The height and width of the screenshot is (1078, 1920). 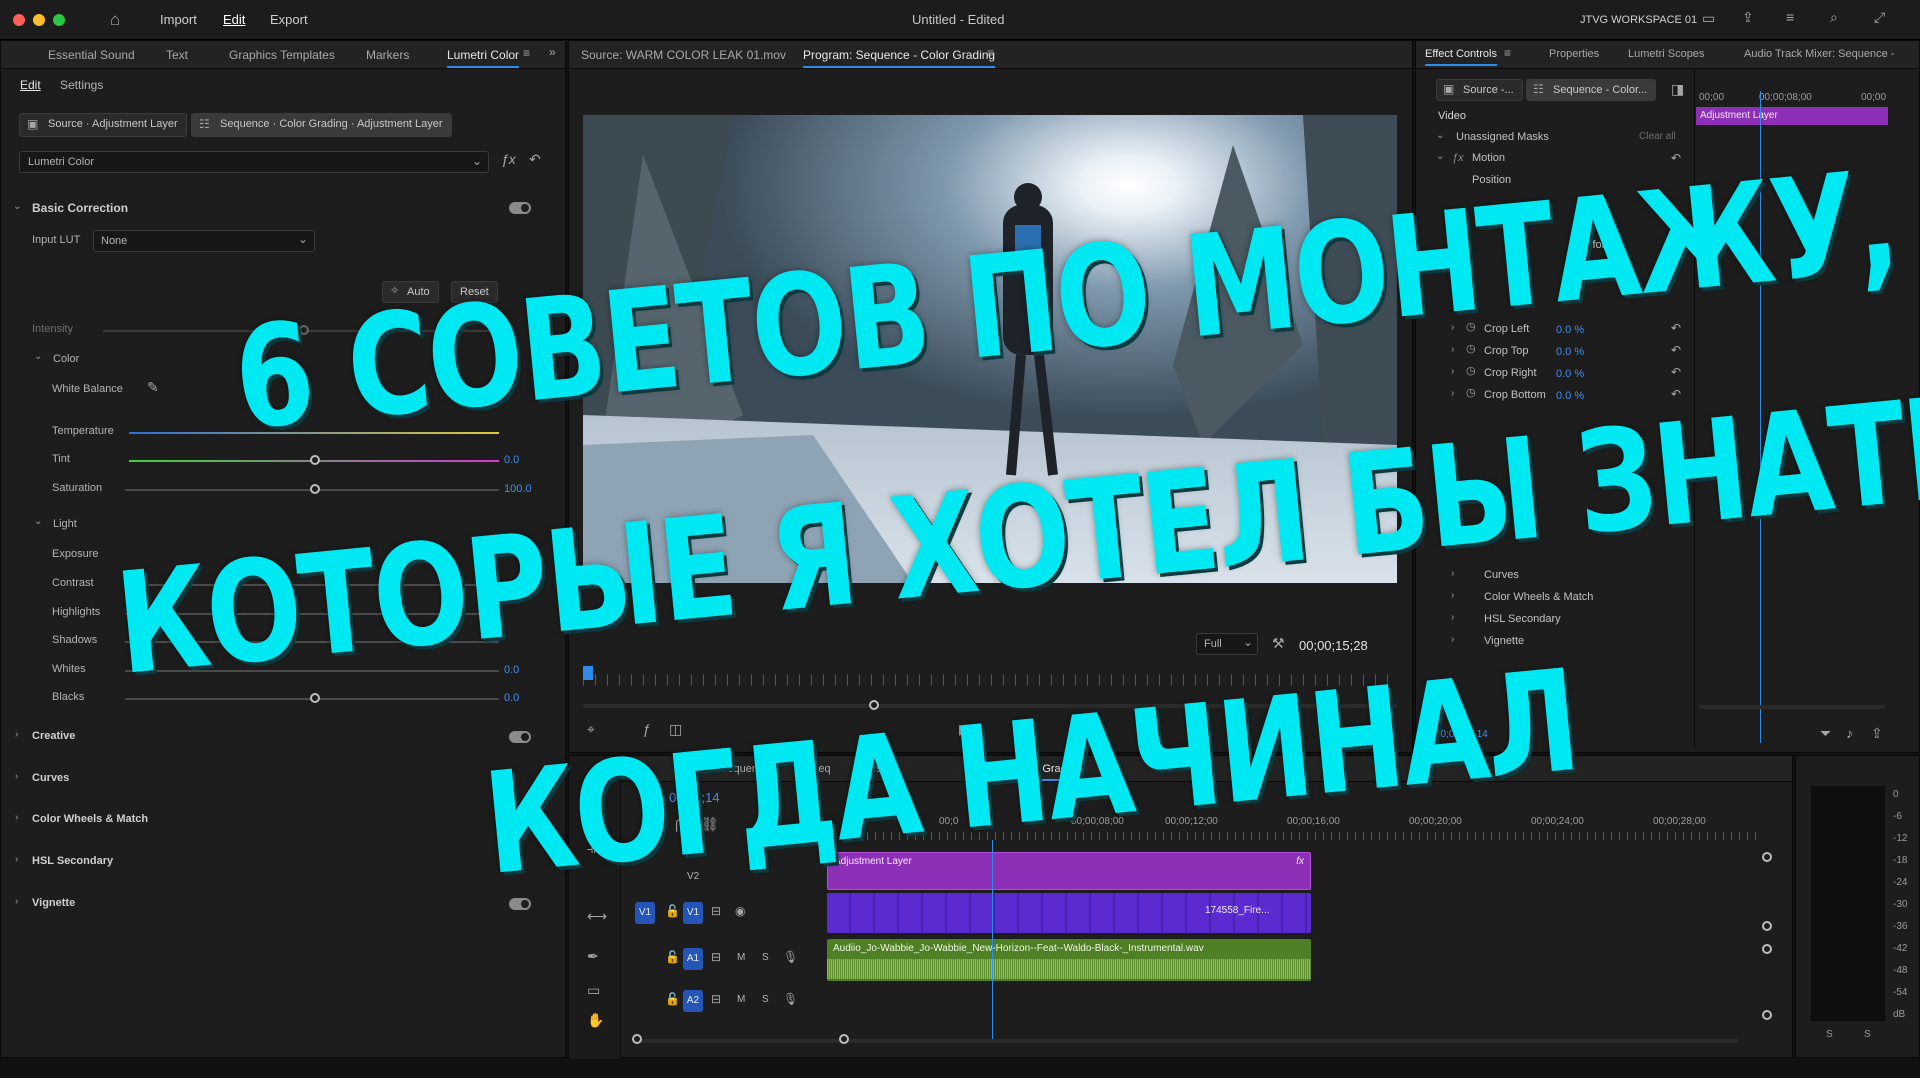 What do you see at coordinates (1790, 17) in the screenshot?
I see `menu-lines-icon: ≡` at bounding box center [1790, 17].